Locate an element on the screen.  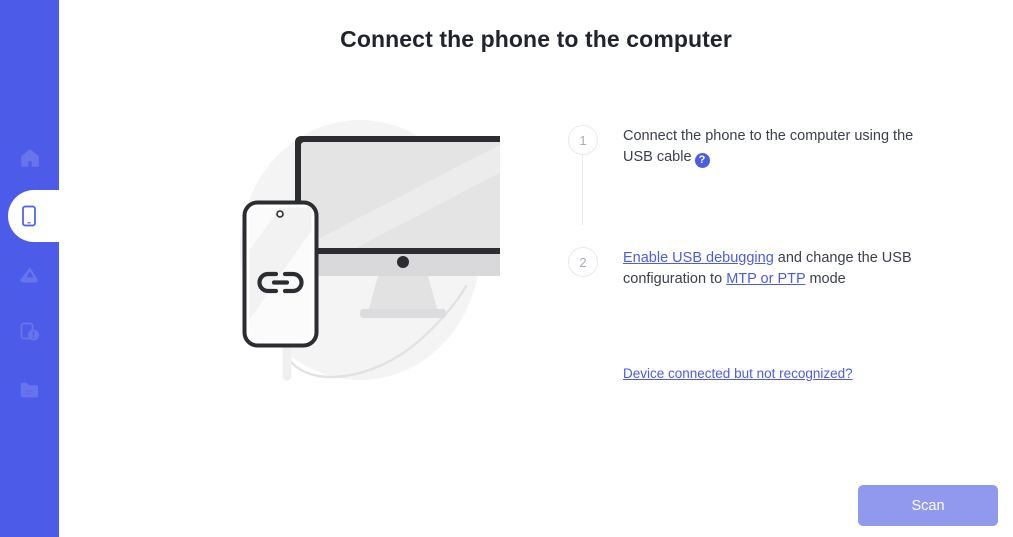
sidebar-item-phone is located at coordinates (29, 216).